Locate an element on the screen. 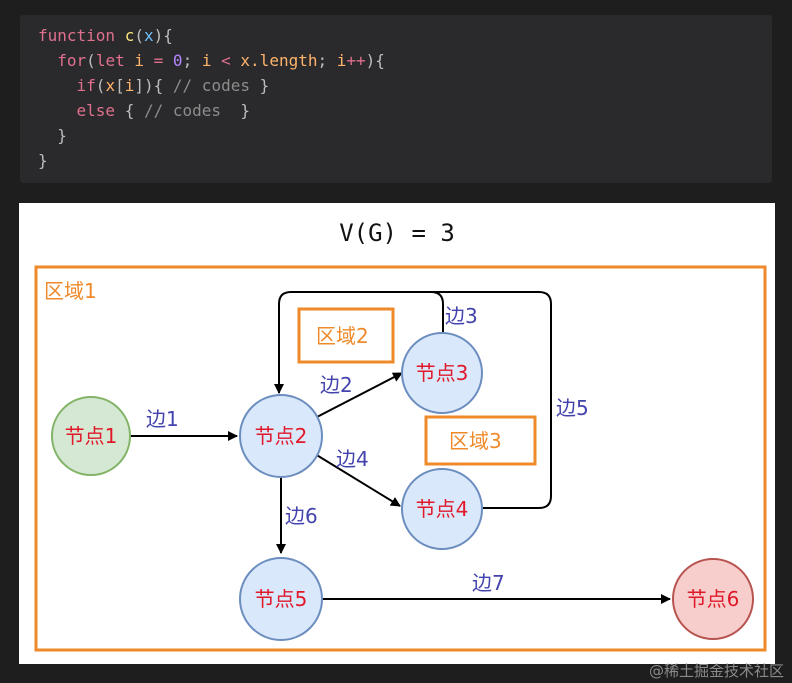 Image resolution: width=792 pixels, height=683 pixels. code-line-1: function c(x){ is located at coordinates (105, 35).